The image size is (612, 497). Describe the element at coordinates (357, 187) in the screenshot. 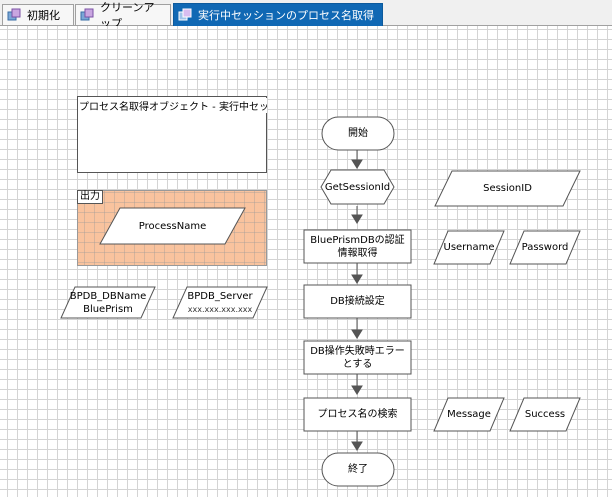

I see `get-session-id-stage` at that location.